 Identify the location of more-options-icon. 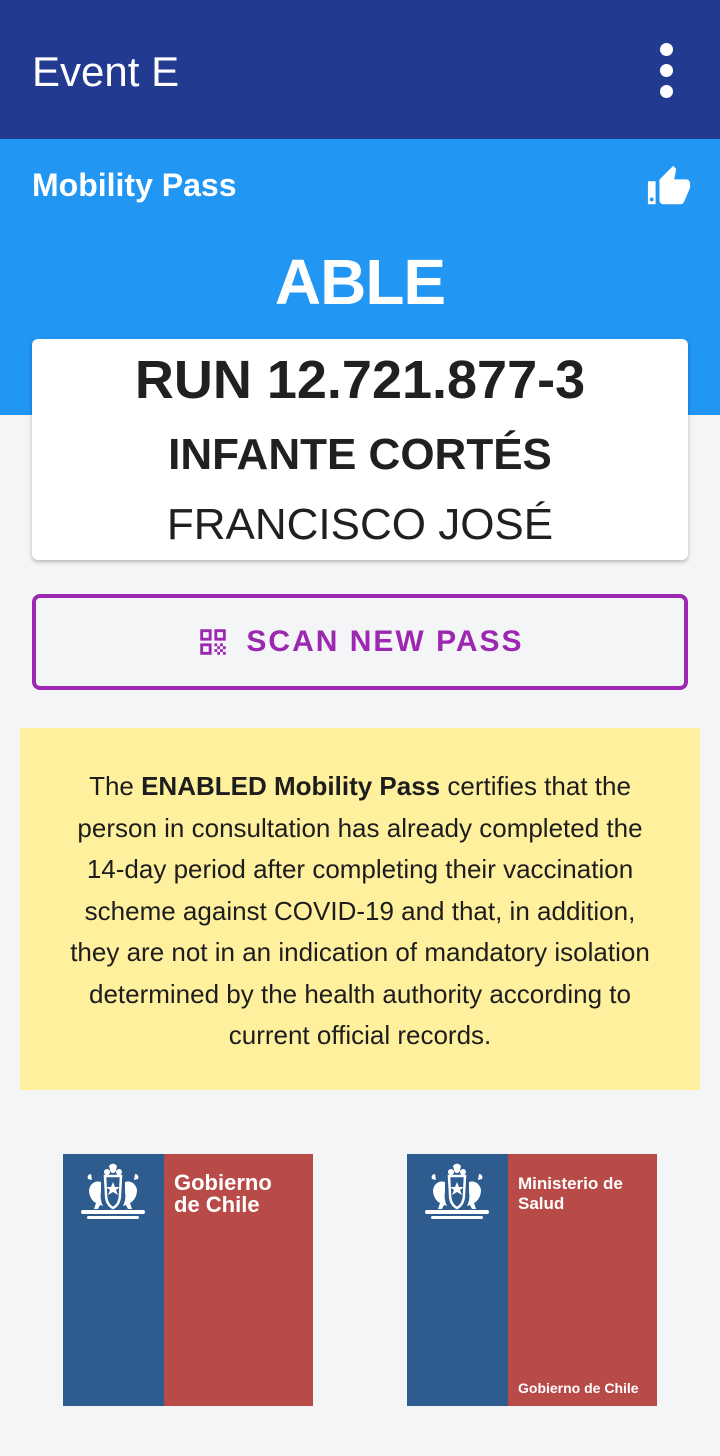
(666, 70).